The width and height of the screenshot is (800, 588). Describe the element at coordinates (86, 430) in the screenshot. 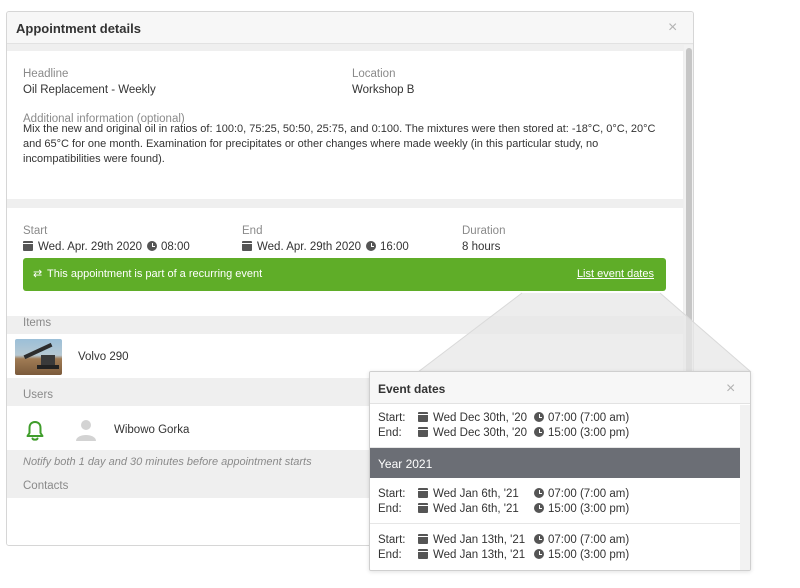

I see `user-avatar-icon` at that location.